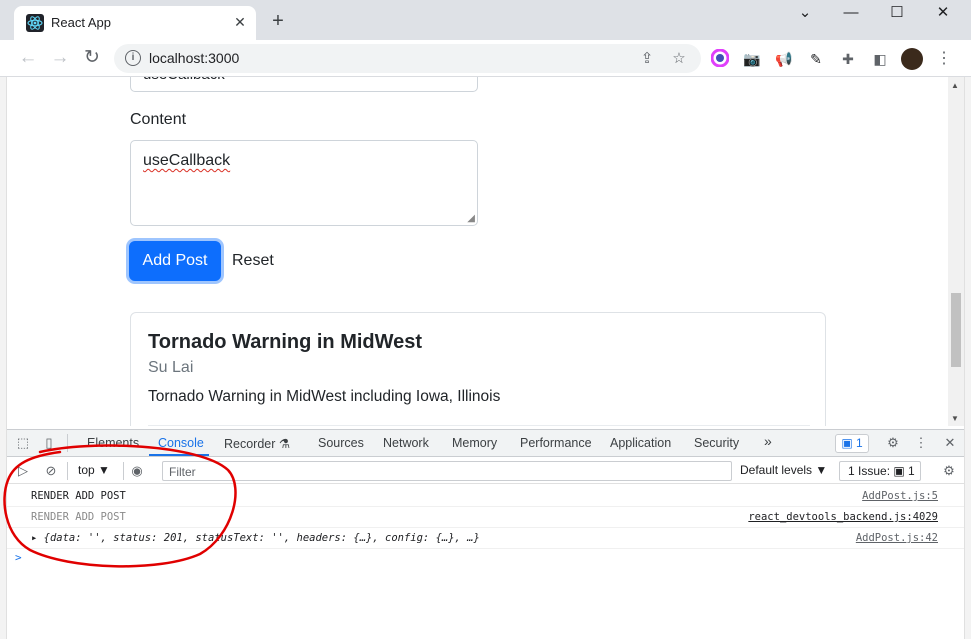 The image size is (971, 639). I want to click on devtools-settings-gear-icon: ⚙, so click(893, 443).